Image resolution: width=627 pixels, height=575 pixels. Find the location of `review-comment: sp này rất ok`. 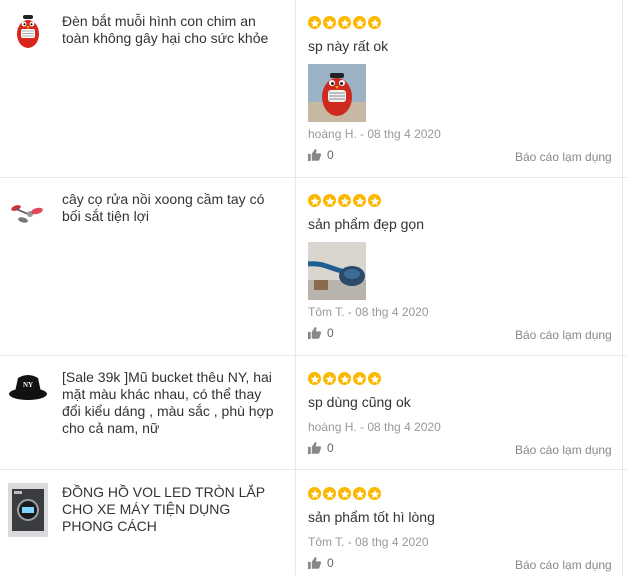

review-comment: sp này rất ok is located at coordinates (348, 46).